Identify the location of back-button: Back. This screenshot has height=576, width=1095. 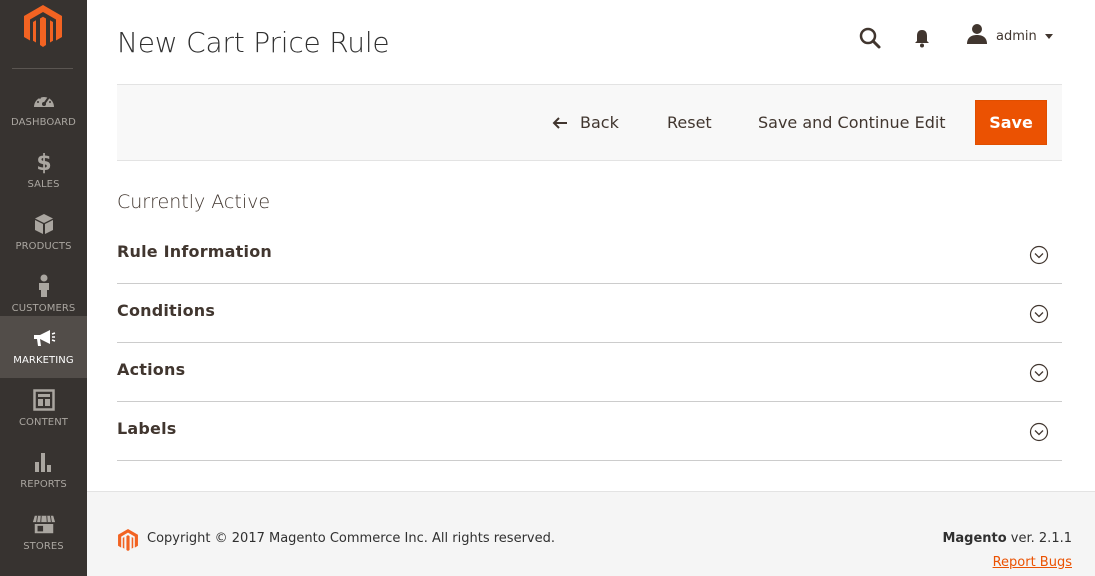
(585, 122).